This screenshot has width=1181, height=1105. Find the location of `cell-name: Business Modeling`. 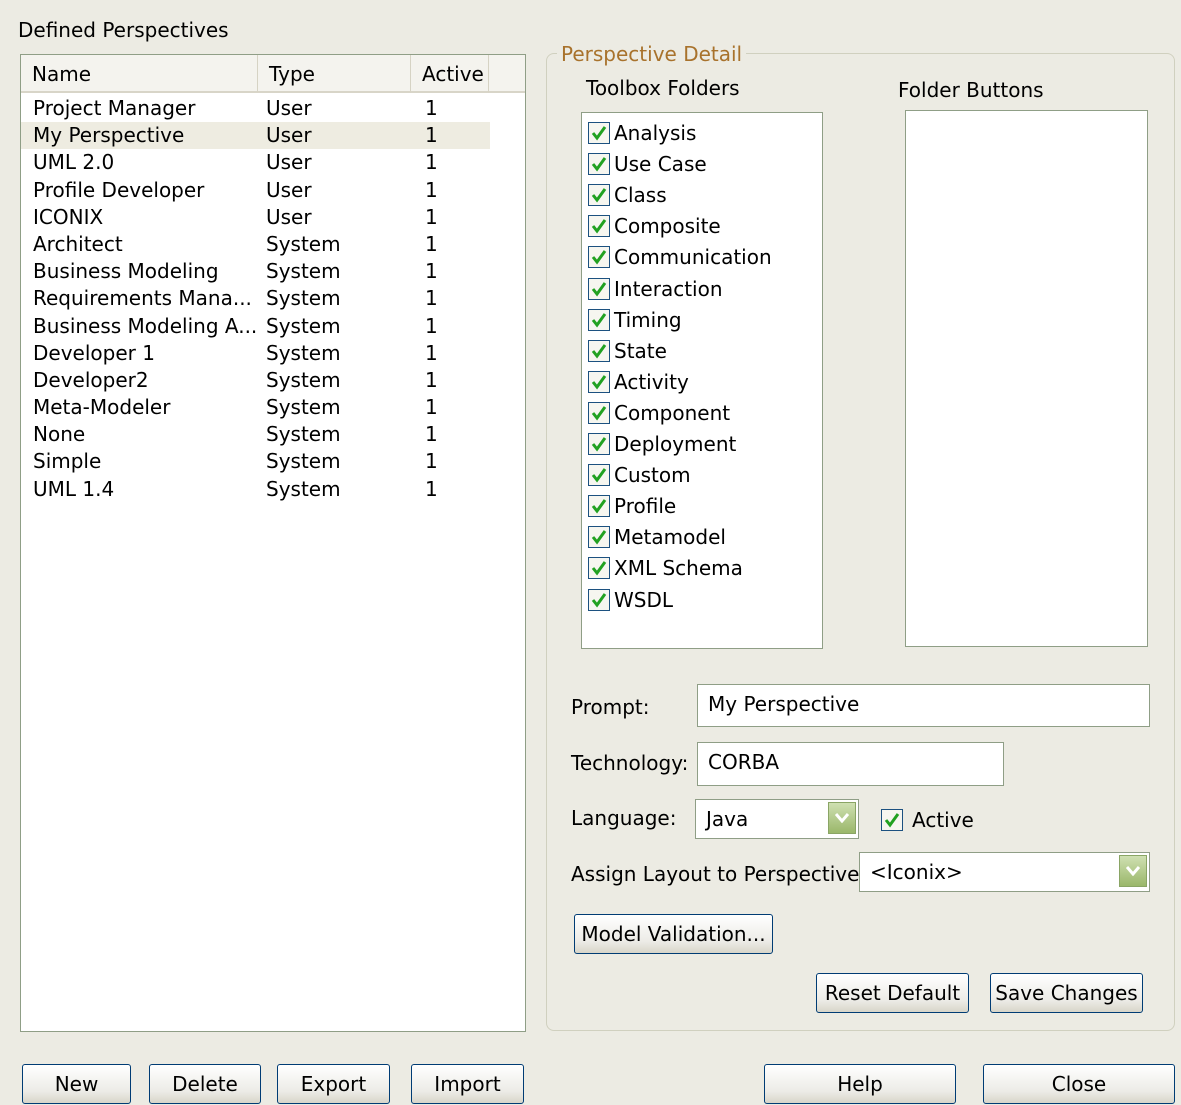

cell-name: Business Modeling is located at coordinates (126, 271).